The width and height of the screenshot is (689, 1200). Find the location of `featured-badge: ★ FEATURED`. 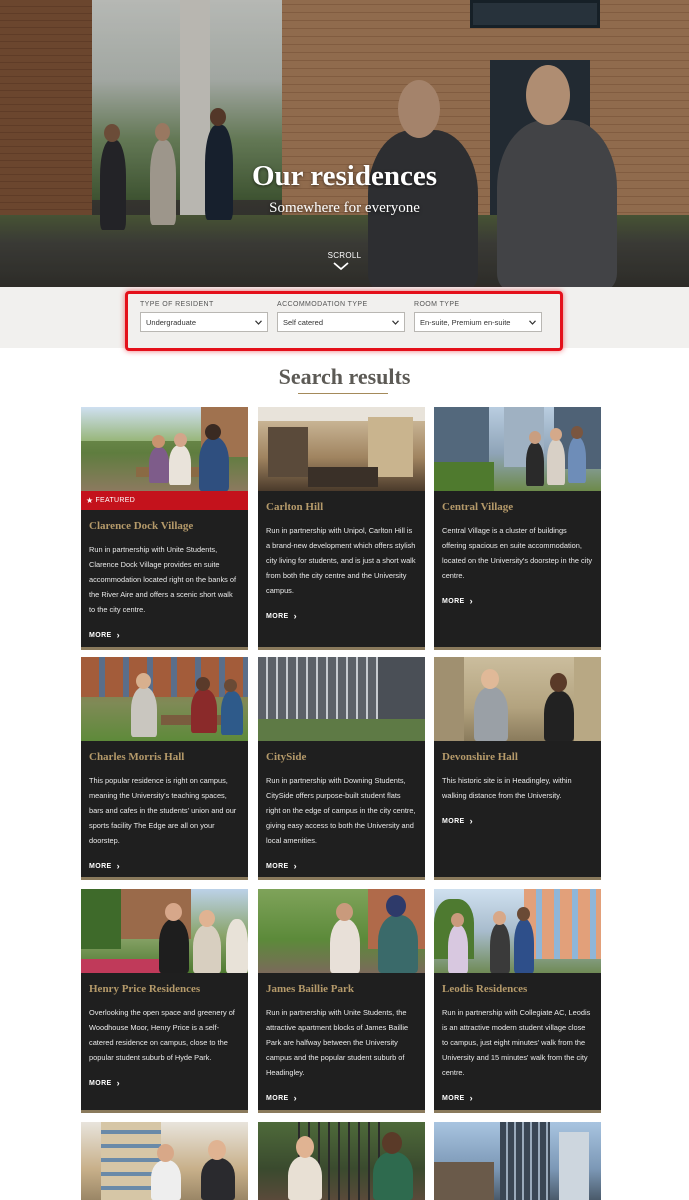

featured-badge: ★ FEATURED is located at coordinates (164, 500).